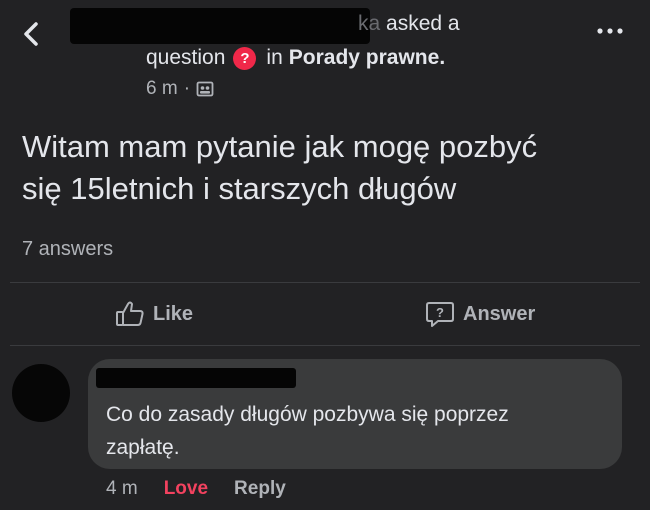 The width and height of the screenshot is (650, 510). What do you see at coordinates (130, 313) in the screenshot?
I see `thumbs-up-icon` at bounding box center [130, 313].